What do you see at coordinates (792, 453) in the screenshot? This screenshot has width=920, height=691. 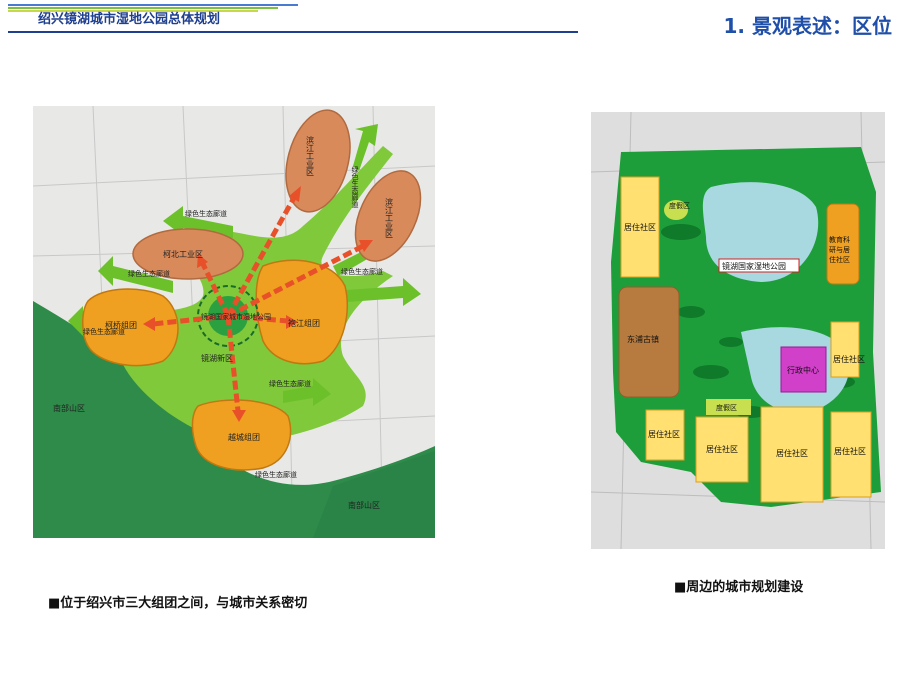 I see `label-residential-5: 居住社区` at bounding box center [792, 453].